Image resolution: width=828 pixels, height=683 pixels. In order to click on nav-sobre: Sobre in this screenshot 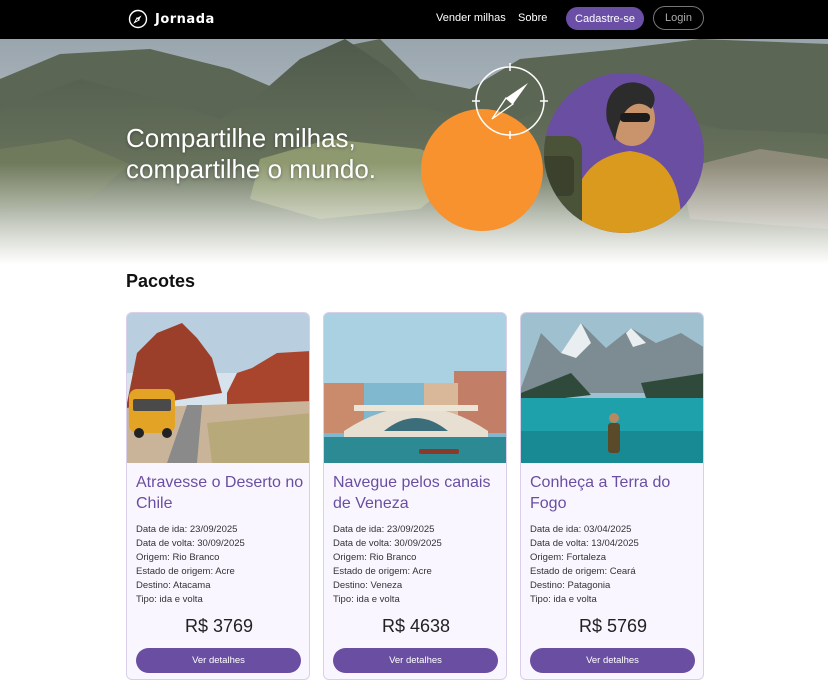, I will do `click(532, 18)`.